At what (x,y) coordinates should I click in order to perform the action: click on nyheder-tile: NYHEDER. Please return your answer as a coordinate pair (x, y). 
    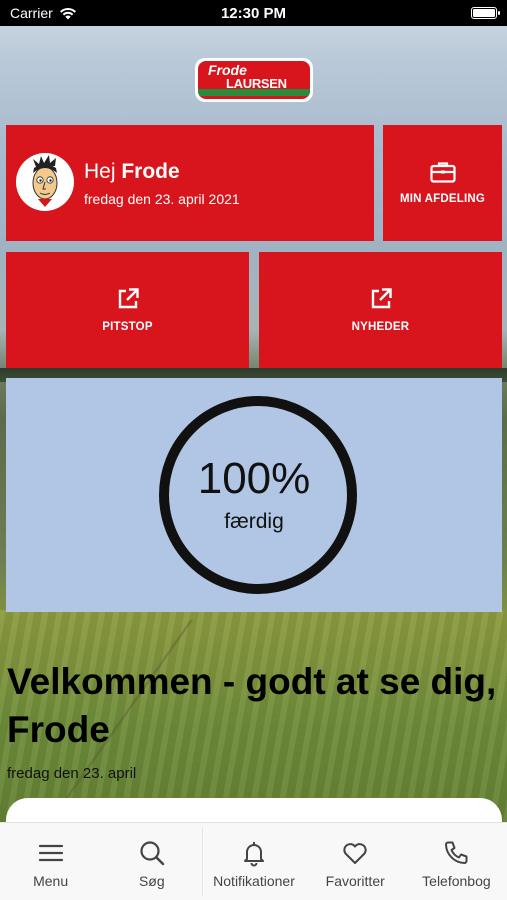
    Looking at the image, I should click on (380, 310).